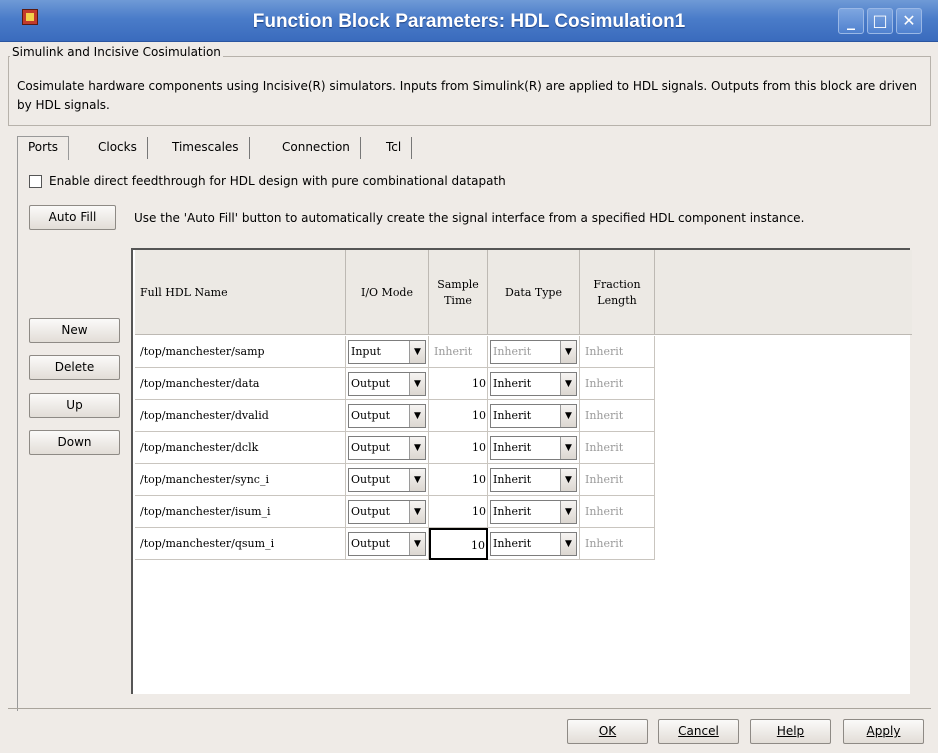 This screenshot has width=938, height=753. Describe the element at coordinates (118, 148) in the screenshot. I see `tab-clocks: Clocks` at that location.